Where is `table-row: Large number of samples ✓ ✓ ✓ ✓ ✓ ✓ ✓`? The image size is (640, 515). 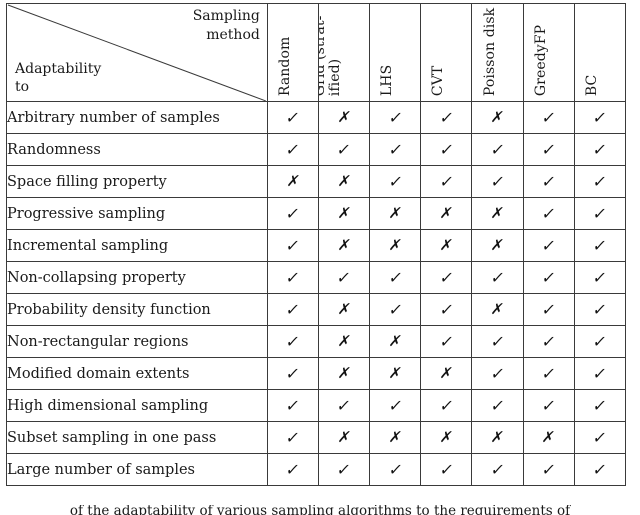 table-row: Large number of samples ✓ ✓ ✓ ✓ ✓ ✓ ✓ is located at coordinates (316, 469).